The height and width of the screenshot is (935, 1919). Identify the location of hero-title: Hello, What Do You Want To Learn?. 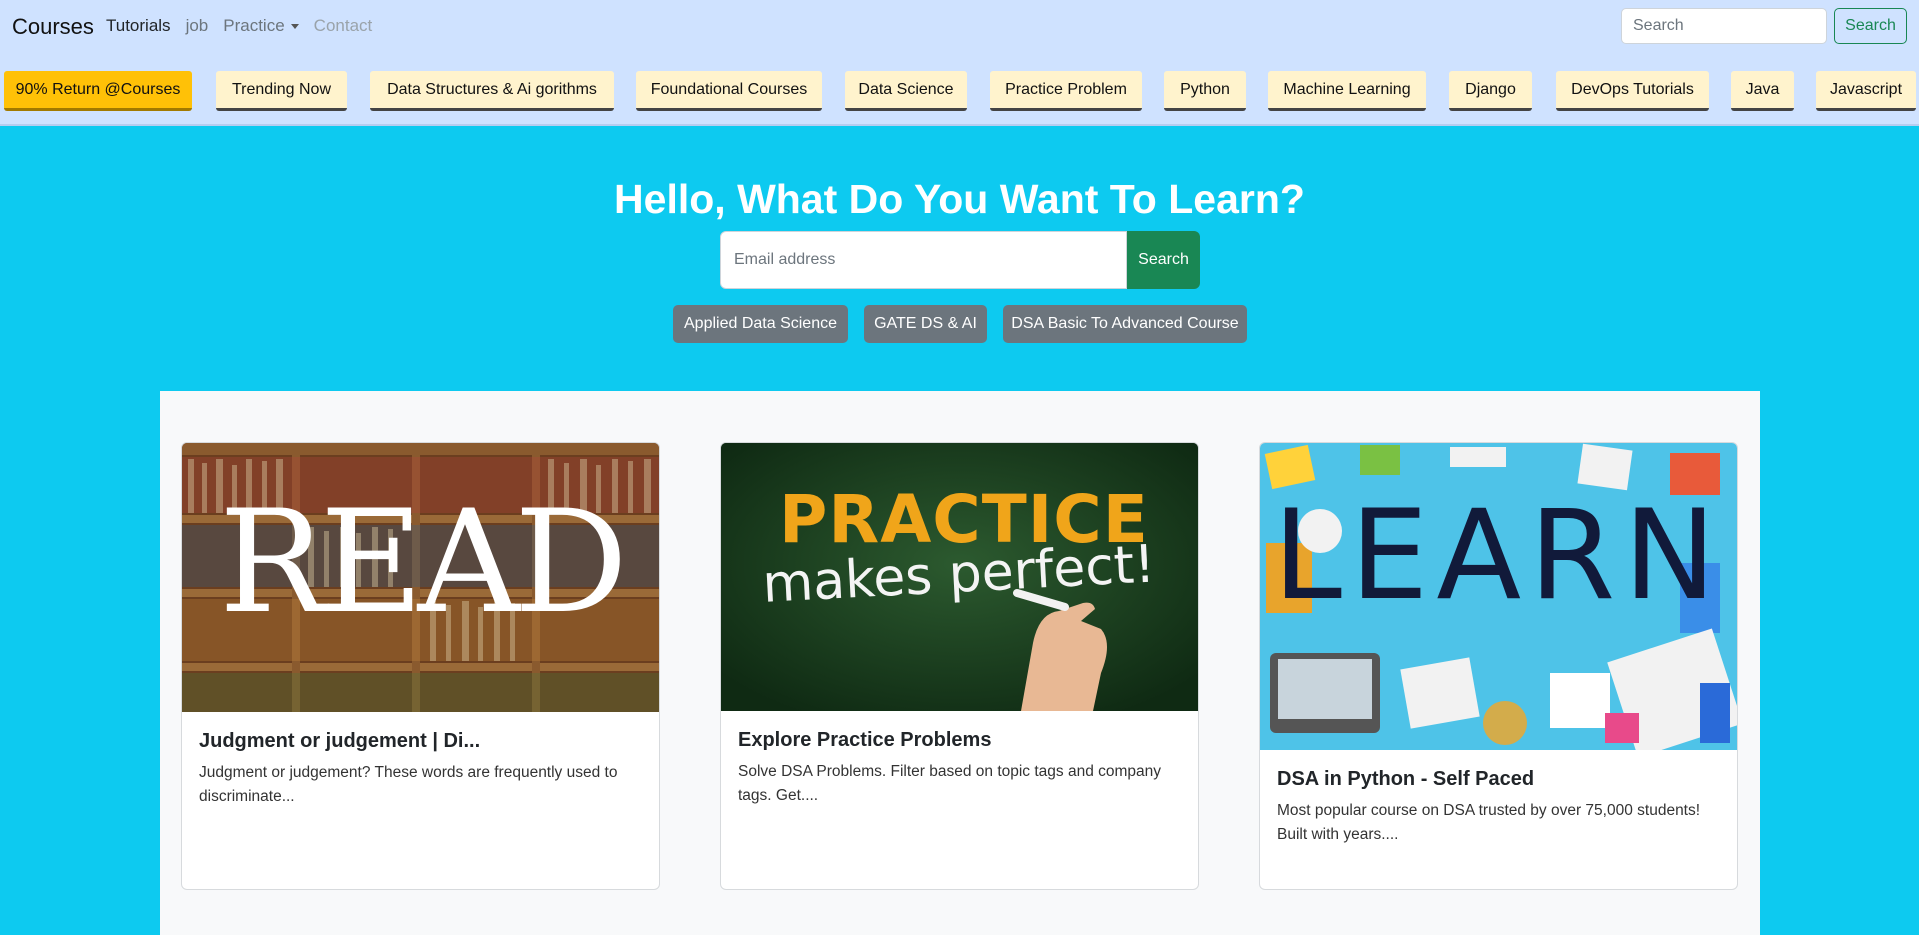
(959, 199).